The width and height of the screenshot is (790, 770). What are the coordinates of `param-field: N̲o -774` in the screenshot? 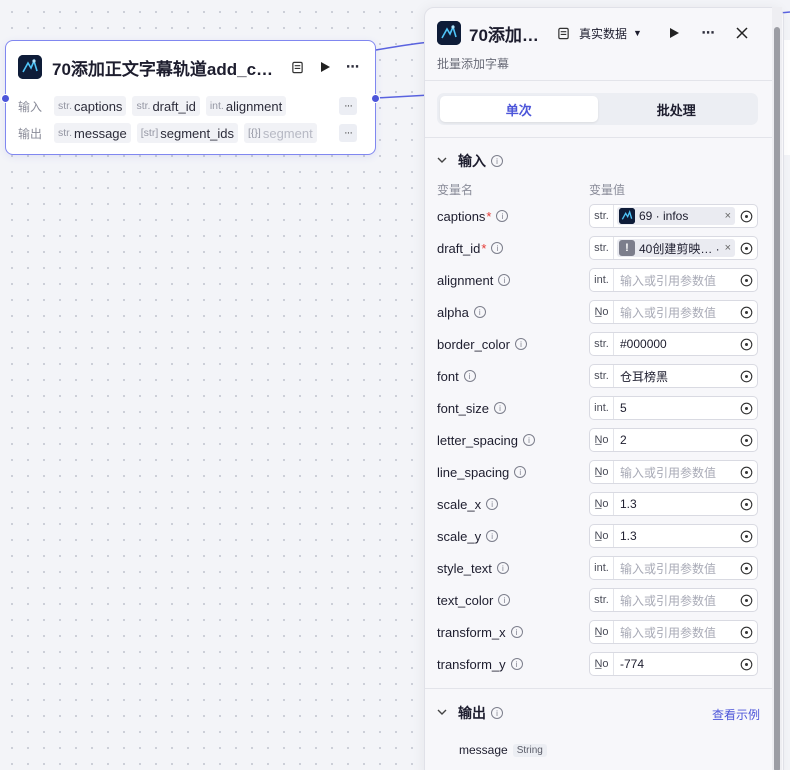 It's located at (673, 664).